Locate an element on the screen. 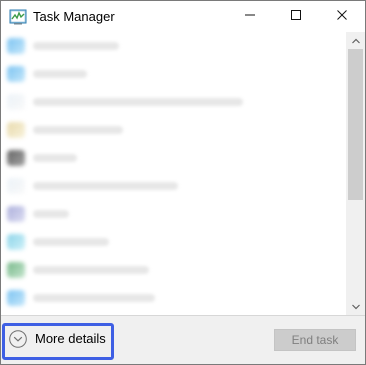 The image size is (366, 365). task-manager-icon is located at coordinates (18, 17).